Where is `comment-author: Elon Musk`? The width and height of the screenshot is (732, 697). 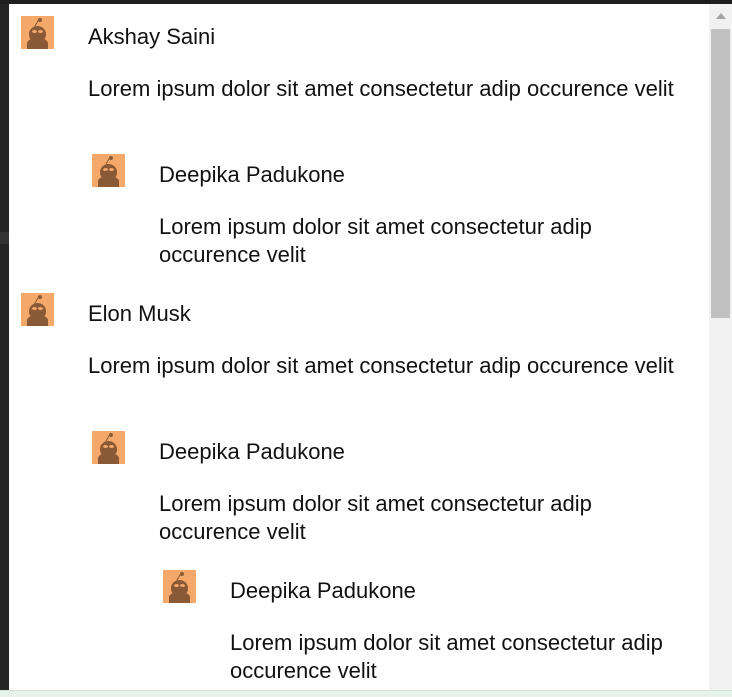 comment-author: Elon Musk is located at coordinates (139, 313).